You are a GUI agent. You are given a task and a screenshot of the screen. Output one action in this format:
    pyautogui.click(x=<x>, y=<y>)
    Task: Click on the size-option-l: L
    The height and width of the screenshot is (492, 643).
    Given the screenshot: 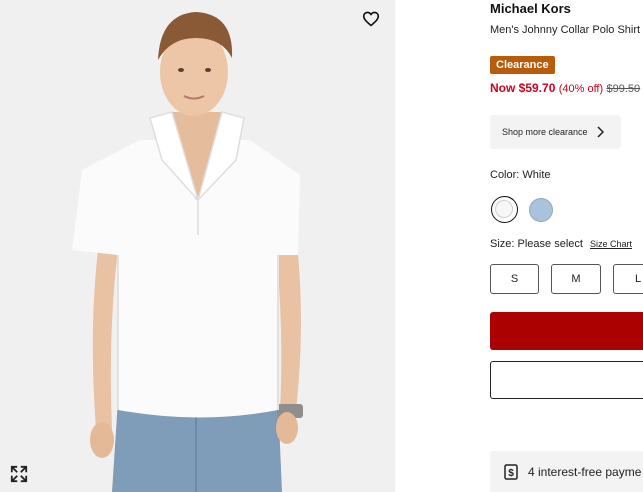 What is the action you would take?
    pyautogui.click(x=628, y=279)
    